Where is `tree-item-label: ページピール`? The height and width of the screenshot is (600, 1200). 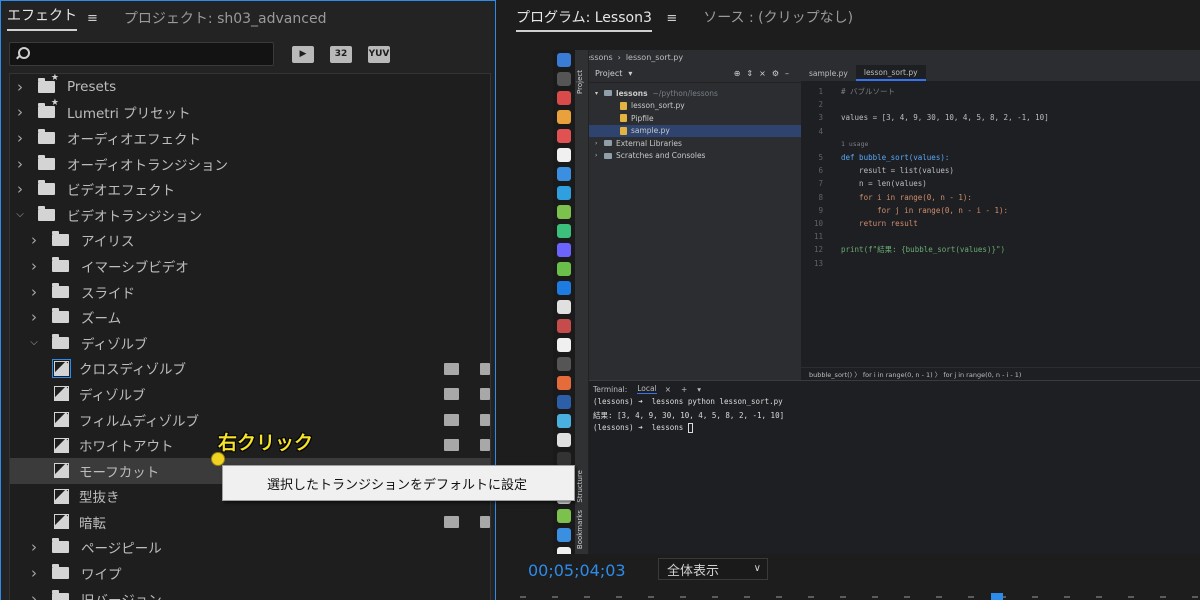 tree-item-label: ページピール is located at coordinates (121, 549).